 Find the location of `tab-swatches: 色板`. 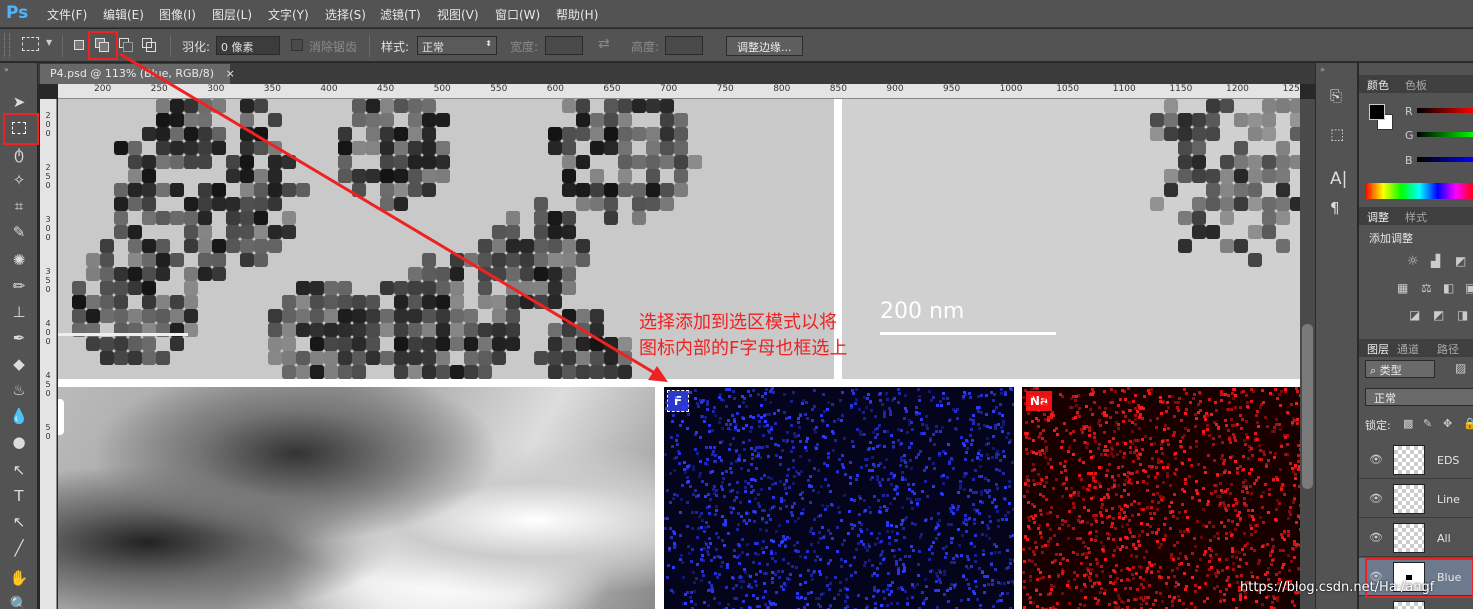

tab-swatches: 色板 is located at coordinates (1416, 85).